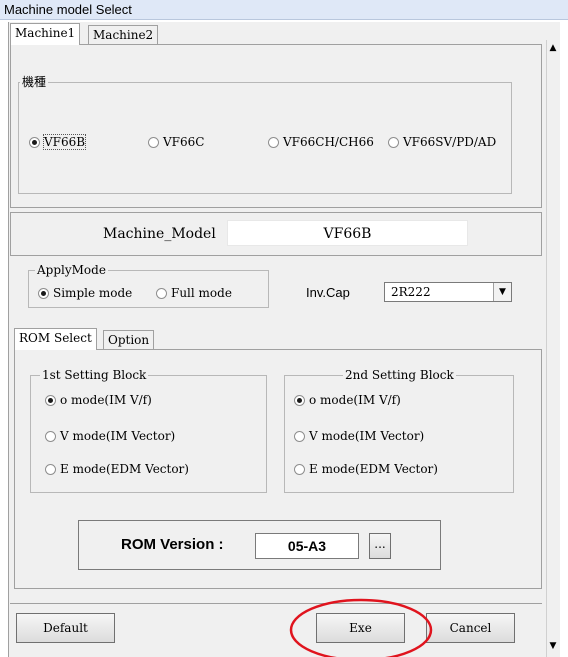 The width and height of the screenshot is (568, 657). I want to click on radio-first-v-mode-label: V mode(IM Vector), so click(118, 436).